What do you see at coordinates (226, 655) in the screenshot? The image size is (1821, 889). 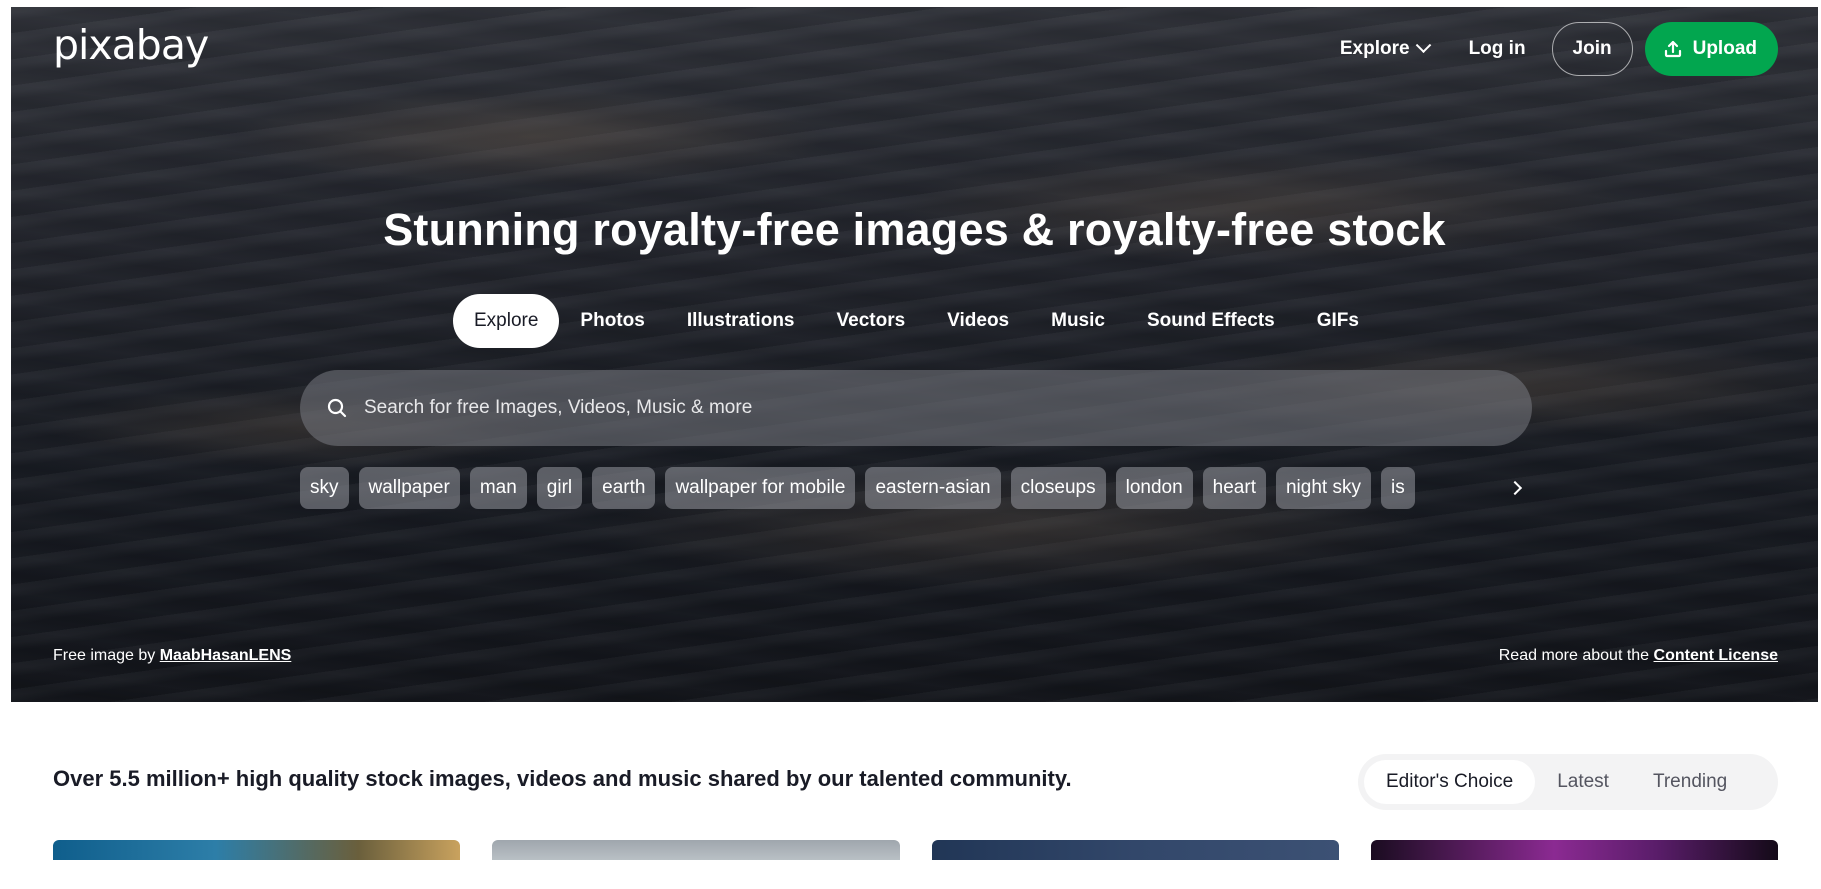 I see `credit-author-link: MaabHasanLENS` at bounding box center [226, 655].